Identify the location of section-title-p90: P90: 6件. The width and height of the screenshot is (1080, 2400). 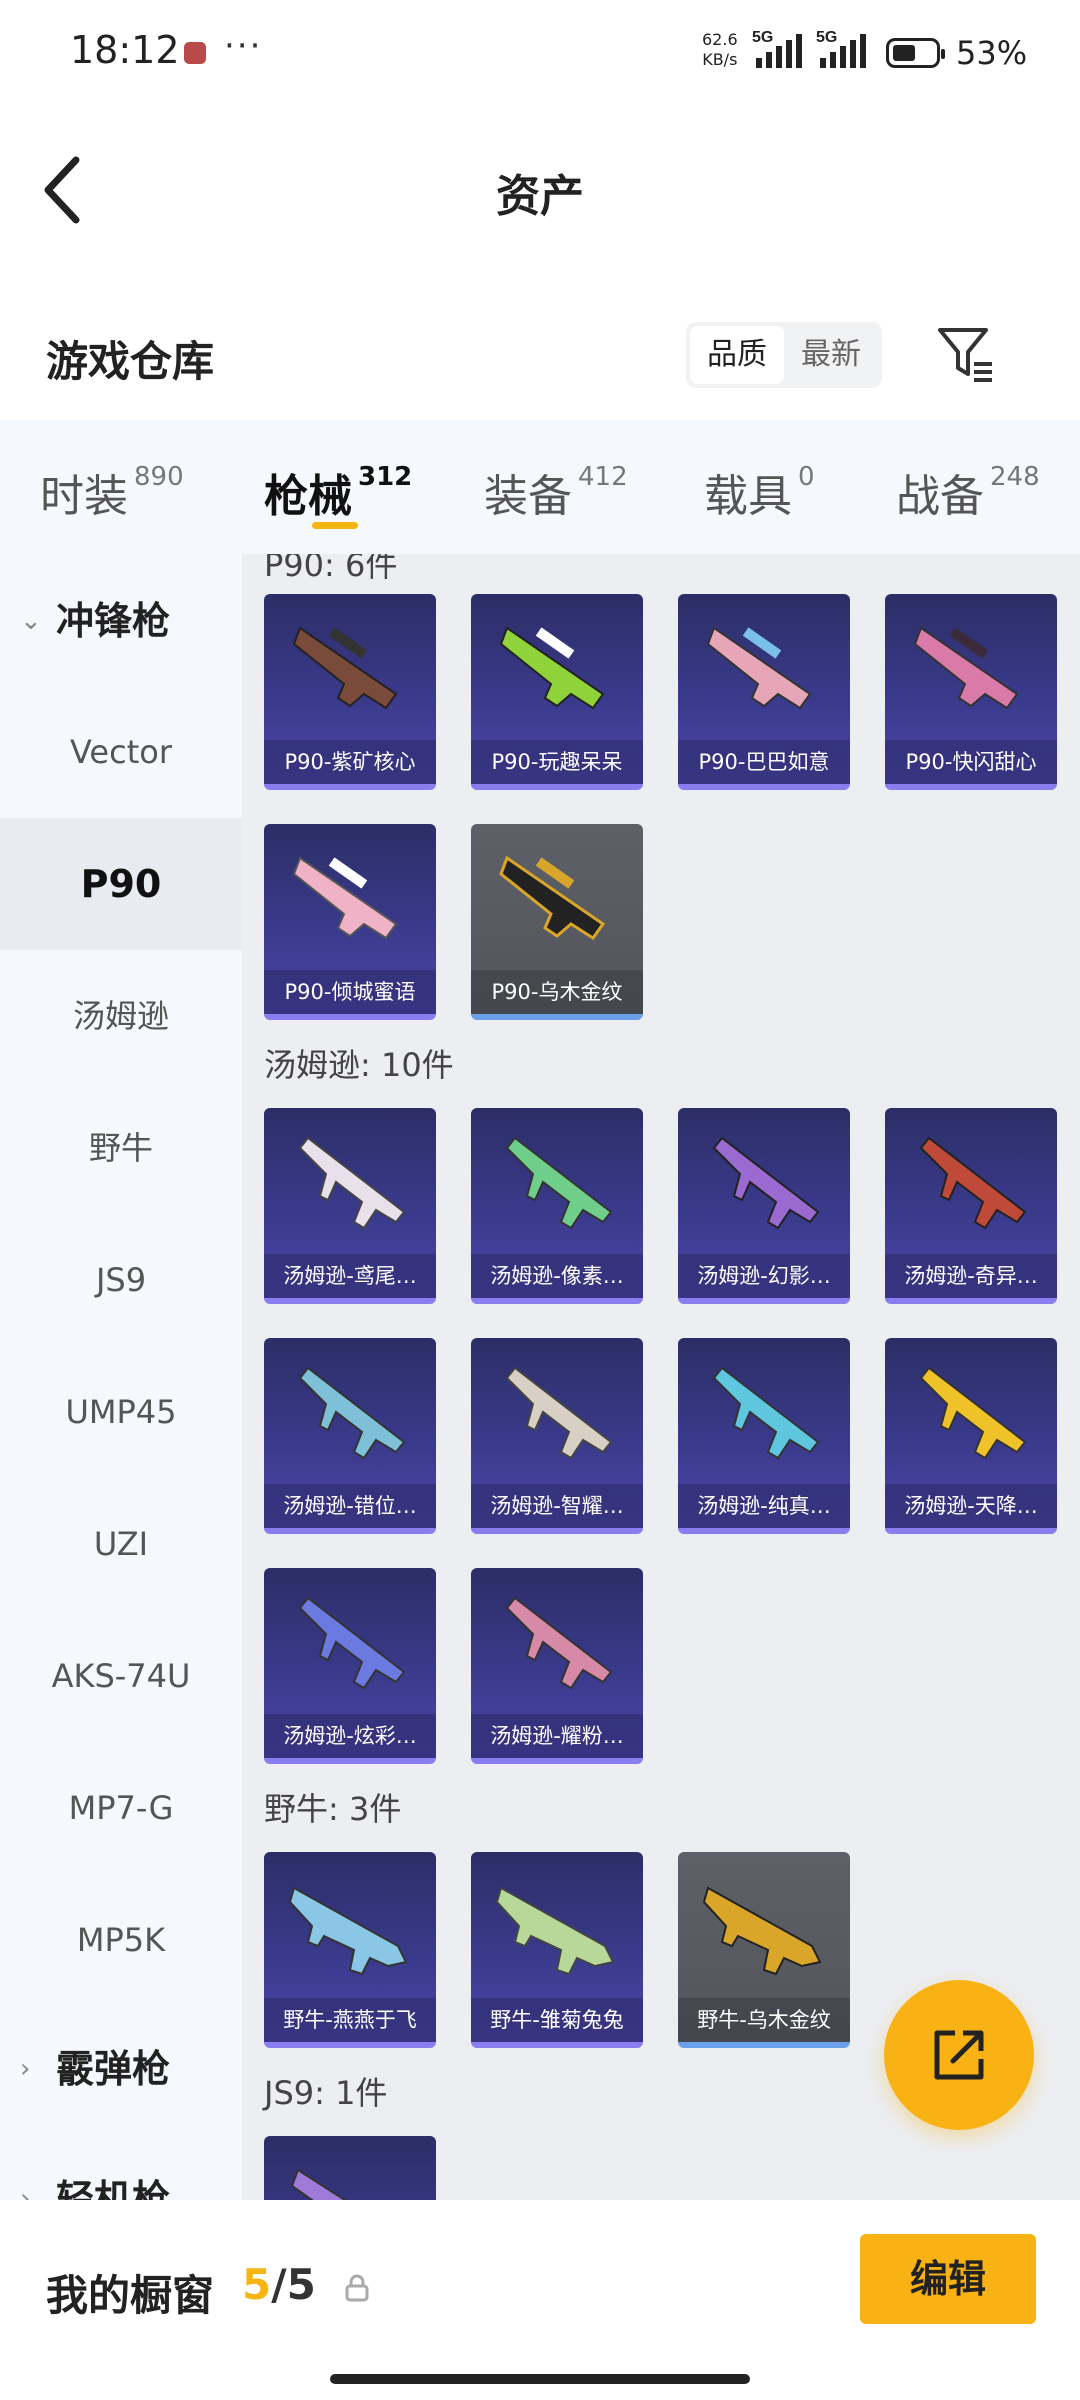
(331, 569).